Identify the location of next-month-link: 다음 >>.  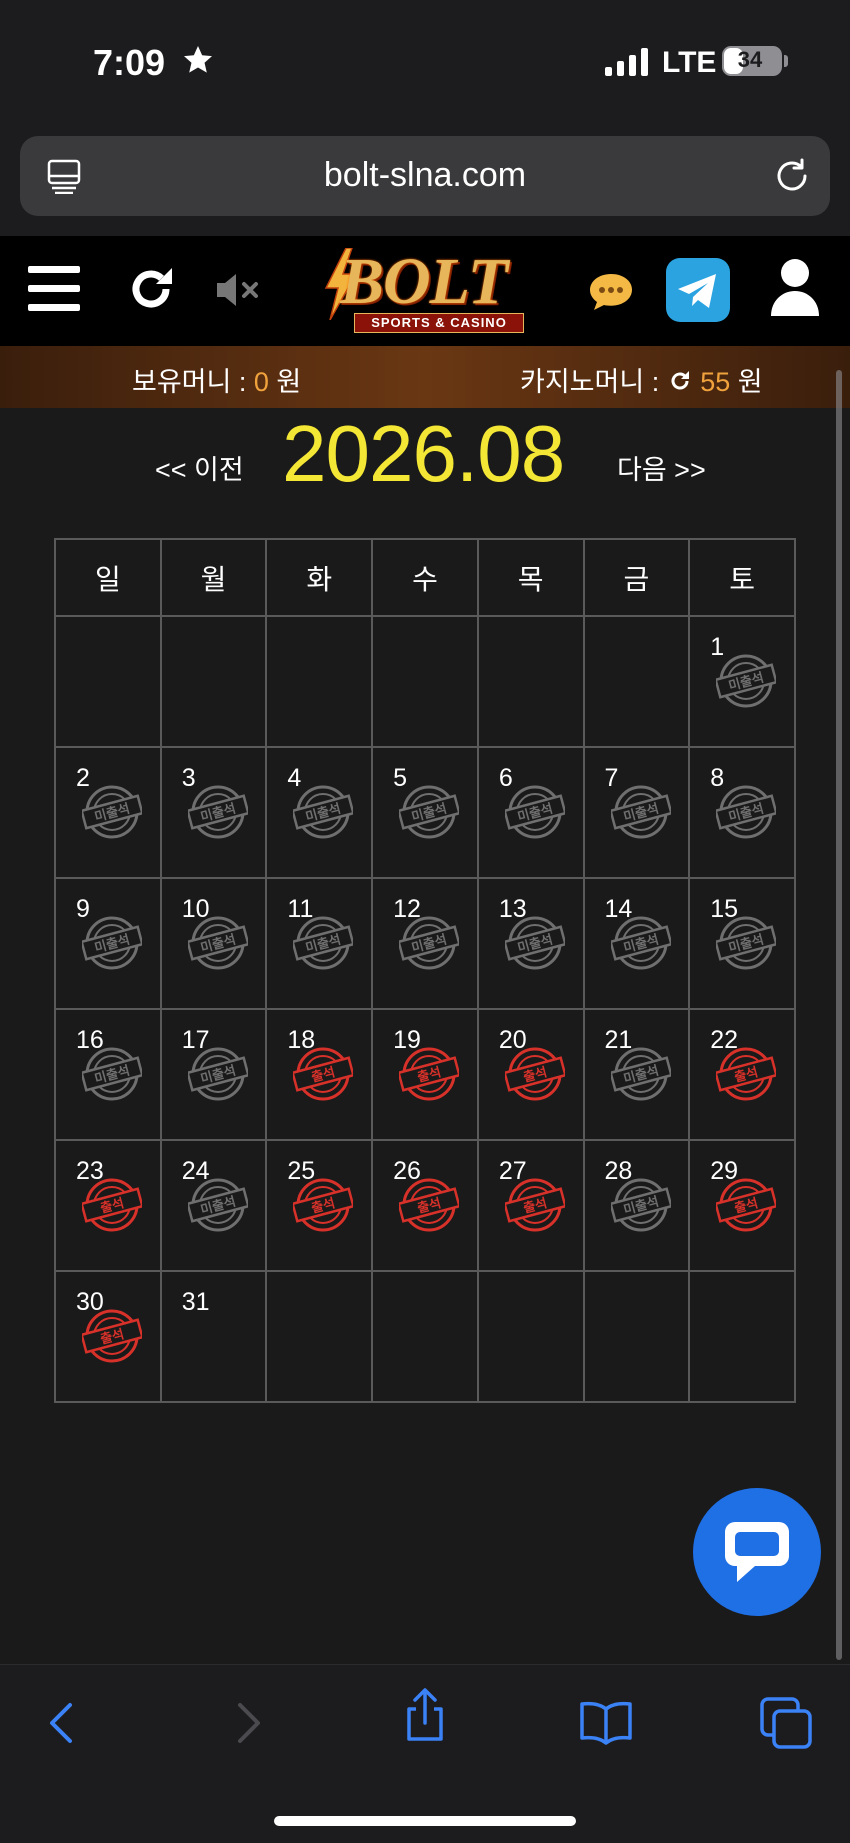
(661, 467).